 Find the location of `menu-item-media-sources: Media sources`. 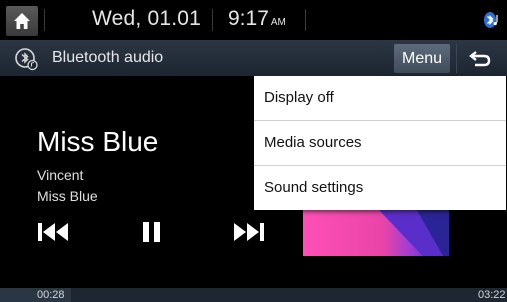

menu-item-media-sources: Media sources is located at coordinates (380, 143).